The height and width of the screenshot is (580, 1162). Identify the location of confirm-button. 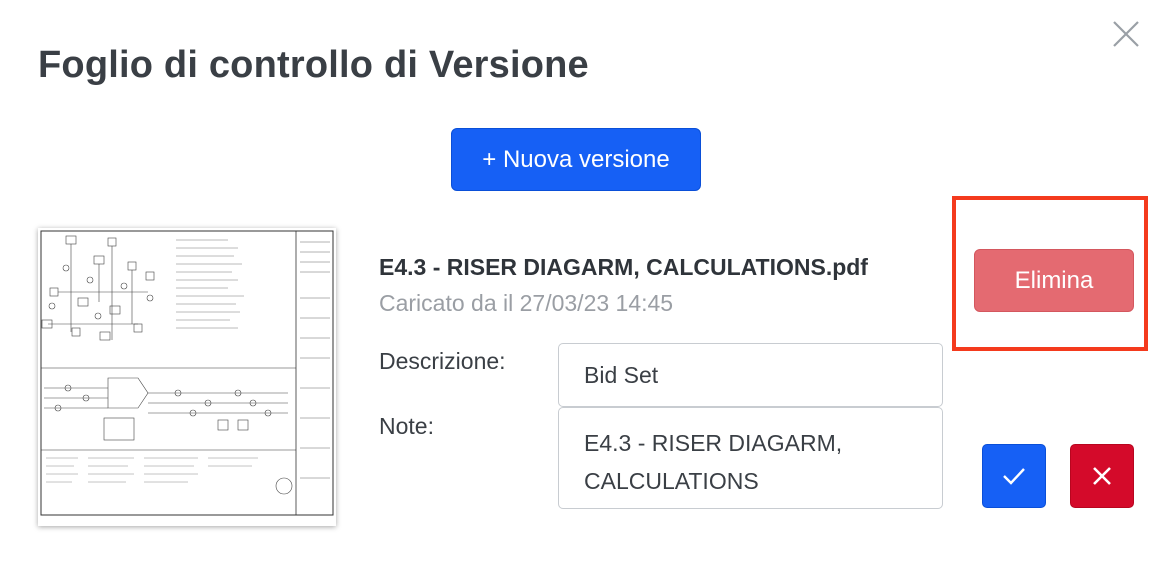
(1014, 476).